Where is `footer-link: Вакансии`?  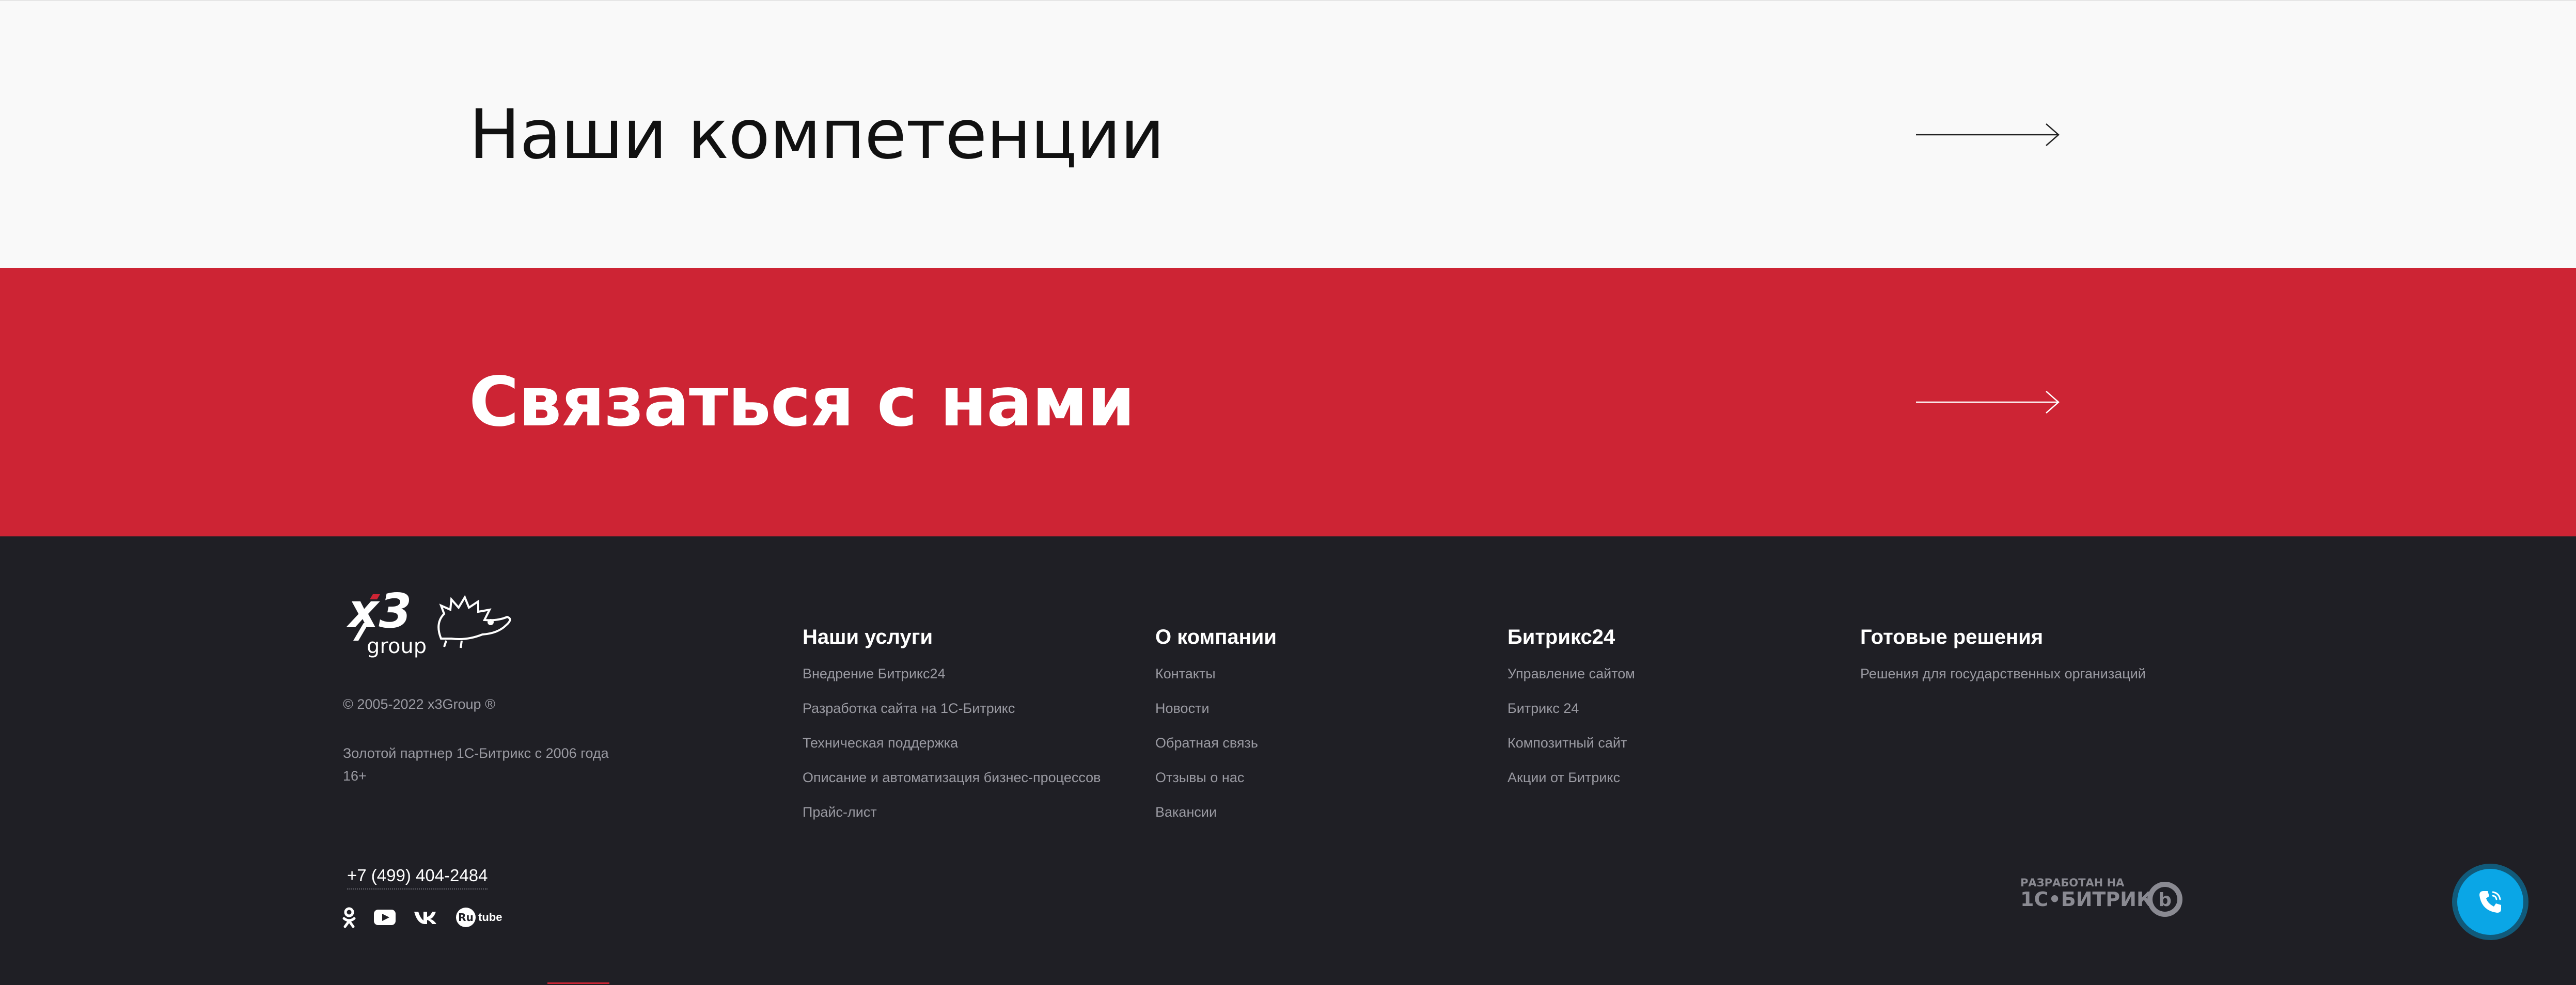 footer-link: Вакансии is located at coordinates (1216, 812).